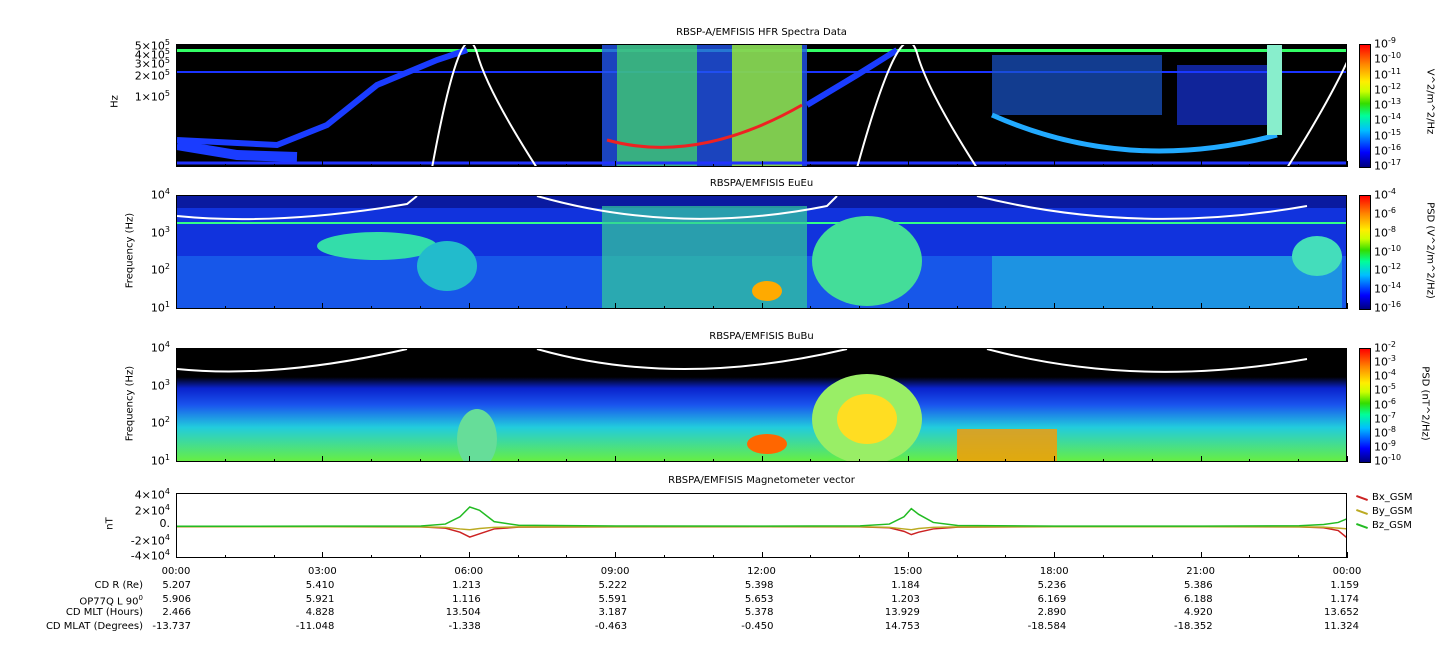  Describe the element at coordinates (466, 599) in the screenshot. I see `ephemeris-value: 1.116` at that location.